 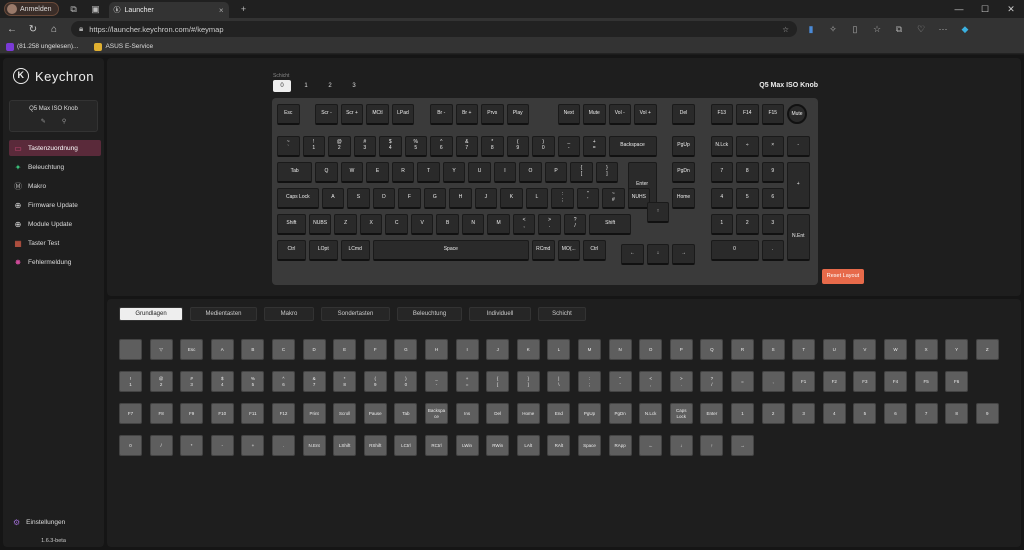 I want to click on key: U, so click(x=479, y=172).